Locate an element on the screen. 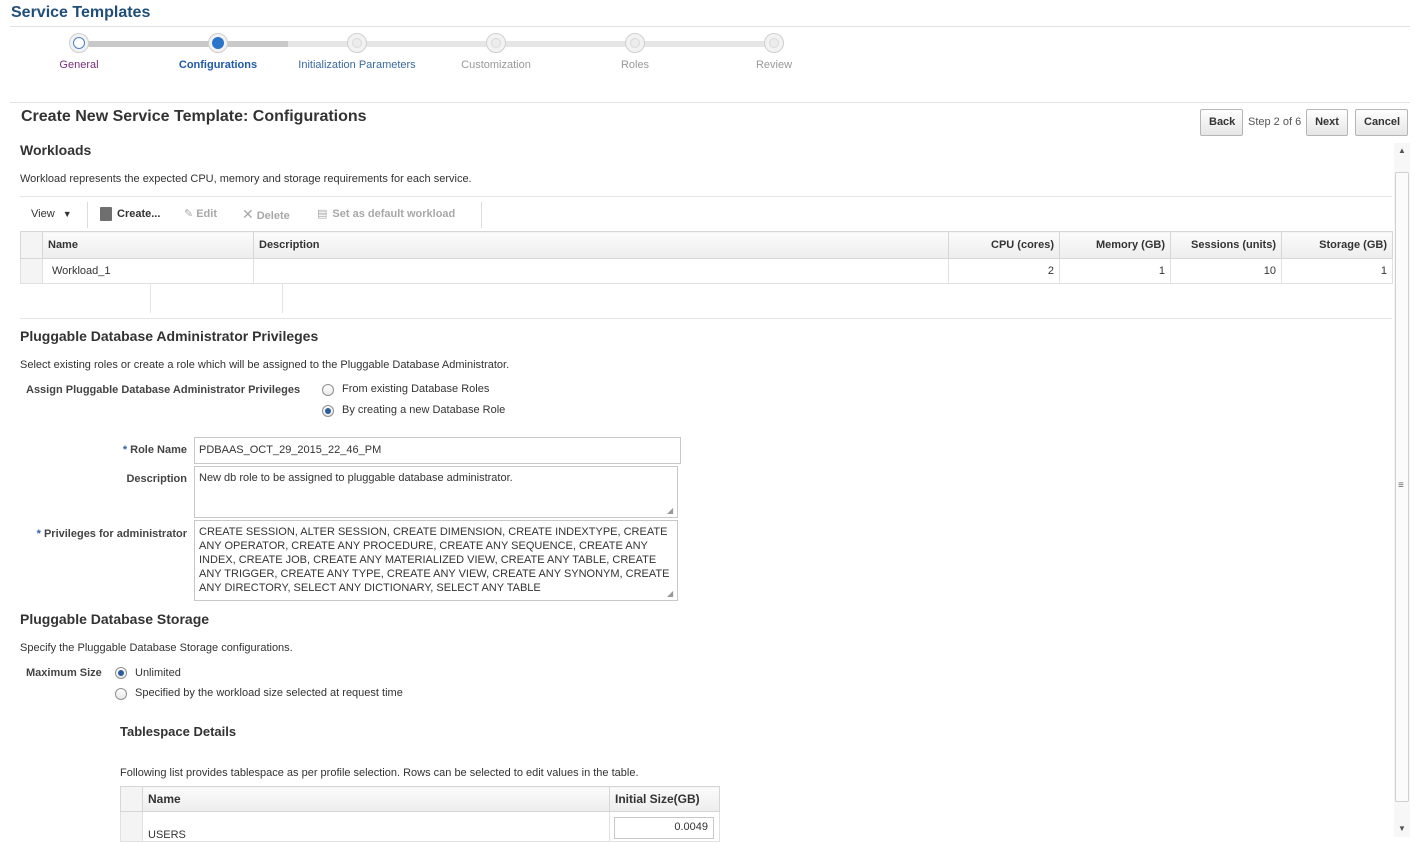 Image resolution: width=1415 pixels, height=844 pixels. train-label-roles: Roles is located at coordinates (635, 65).